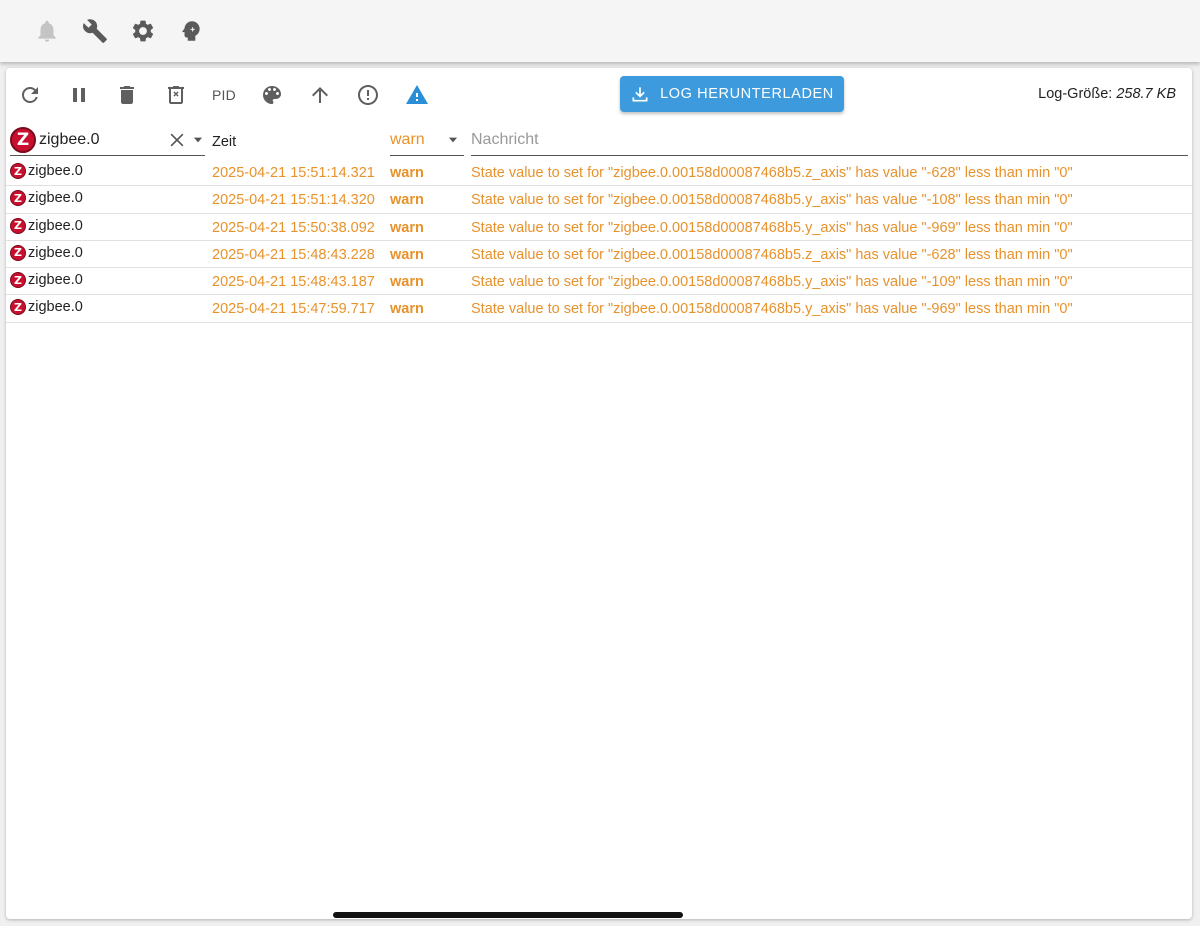 The image size is (1200, 926). I want to click on log-time: 2025-04-21 15:48:43.187, so click(293, 282).